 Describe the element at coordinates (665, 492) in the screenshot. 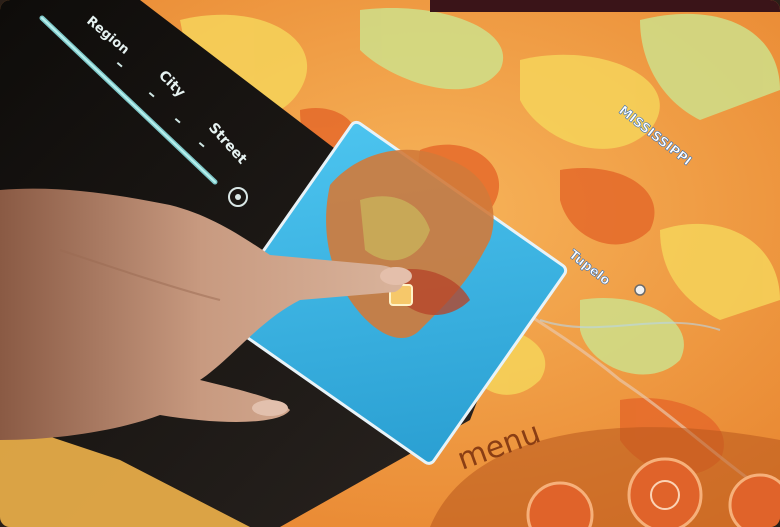

I see `menu-button-center` at that location.